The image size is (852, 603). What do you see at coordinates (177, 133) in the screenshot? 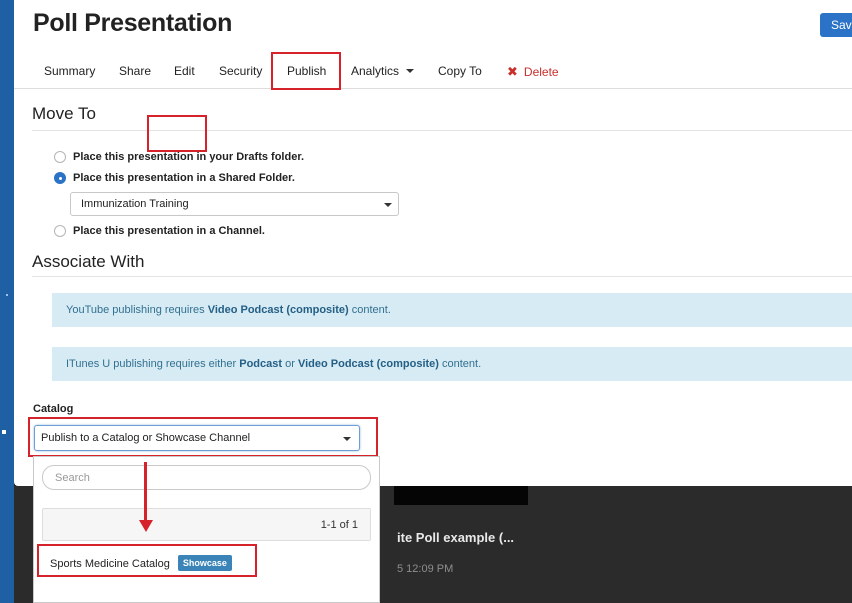
I see `annotation-box` at bounding box center [177, 133].